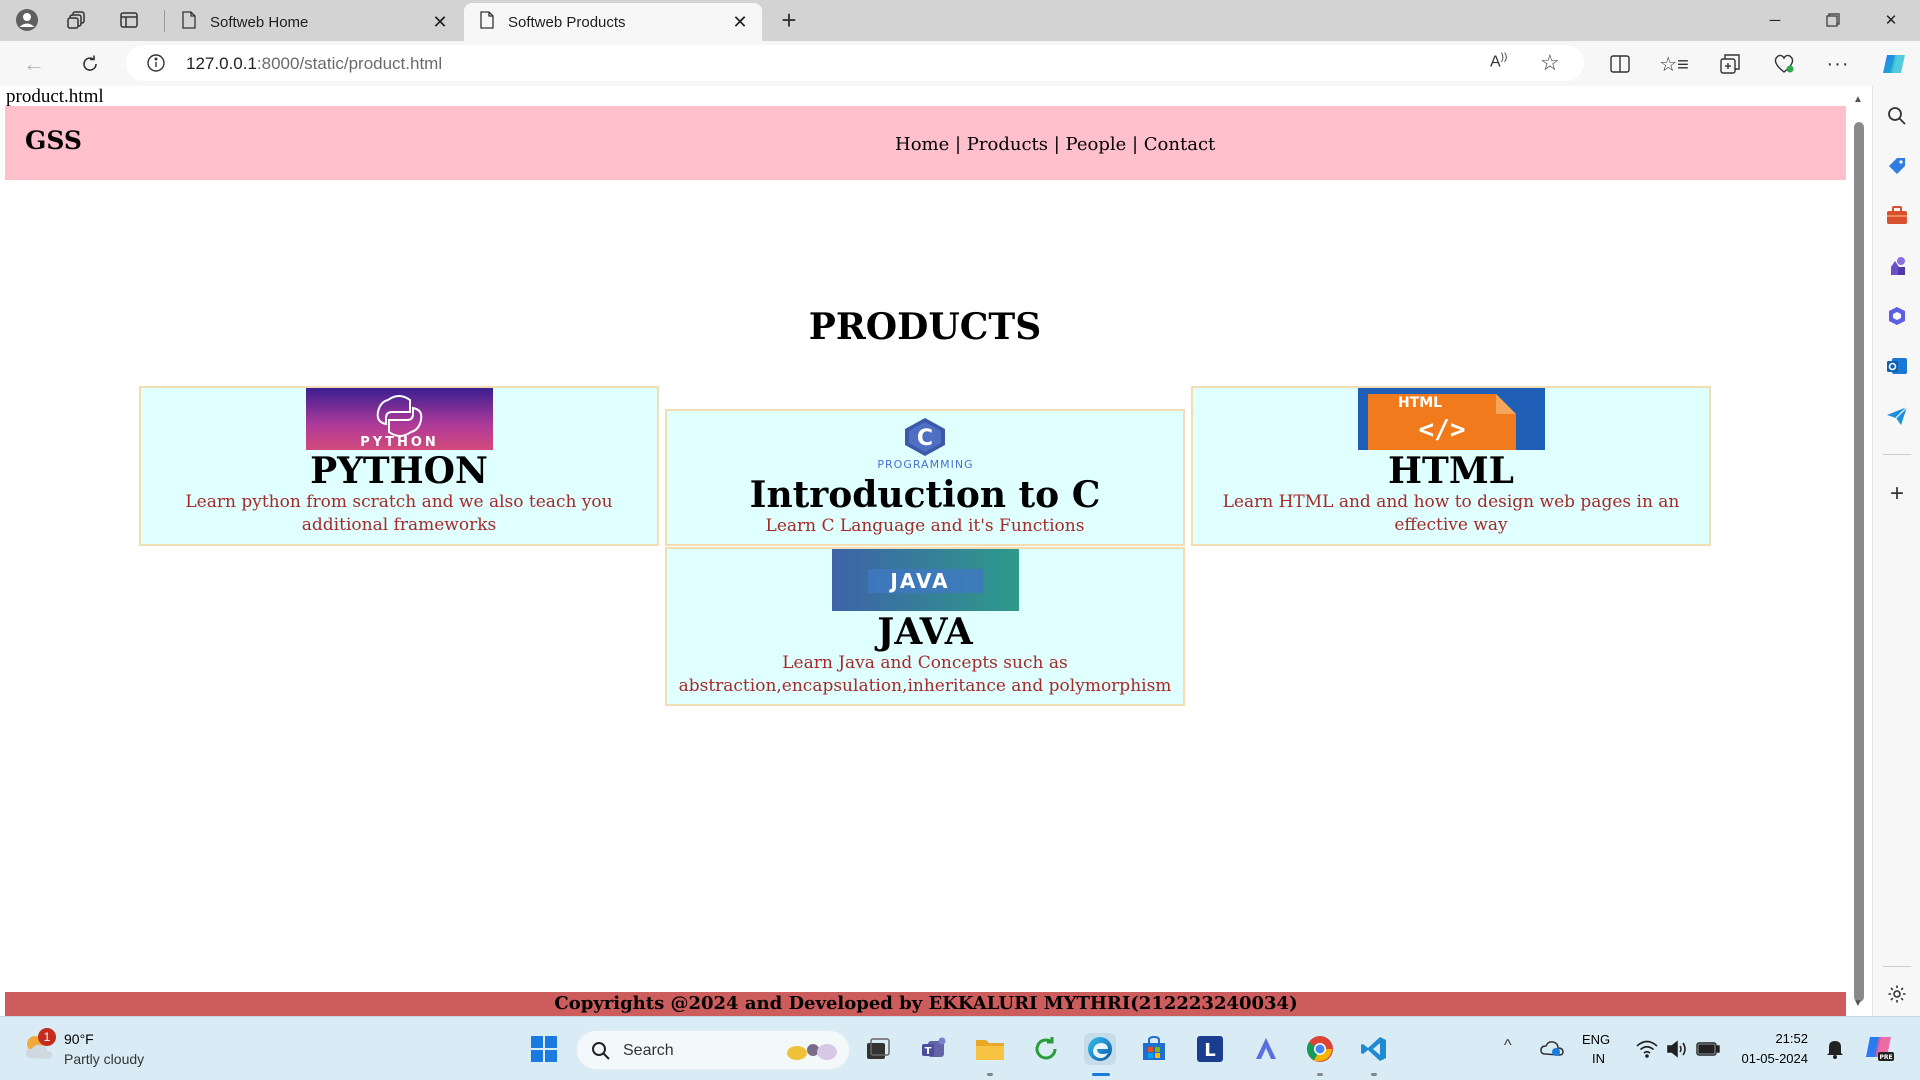 The width and height of the screenshot is (1920, 1080). Describe the element at coordinates (1550, 63) in the screenshot. I see `favorite-star-icon: ☆` at that location.